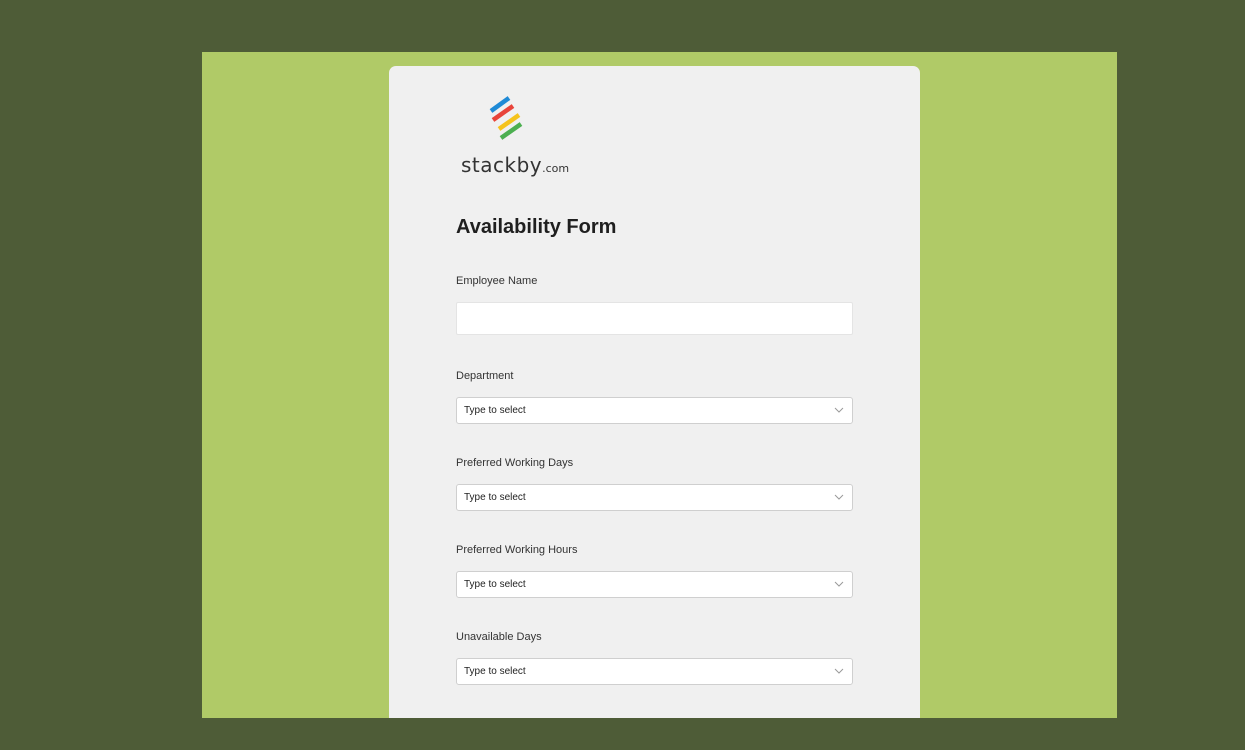  I want to click on department-label: Department, so click(485, 376).